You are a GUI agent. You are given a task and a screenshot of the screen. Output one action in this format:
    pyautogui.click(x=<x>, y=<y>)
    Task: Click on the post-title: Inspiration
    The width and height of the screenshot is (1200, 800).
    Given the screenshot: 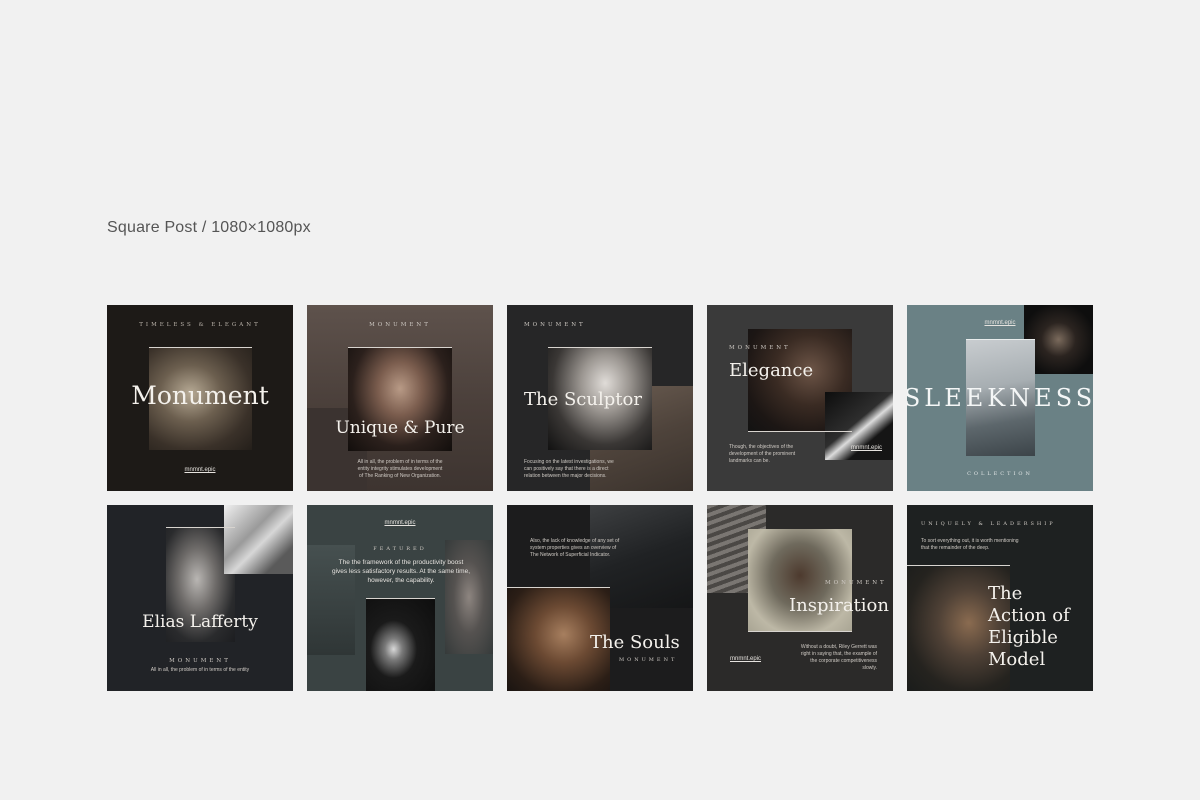 What is the action you would take?
    pyautogui.click(x=839, y=605)
    